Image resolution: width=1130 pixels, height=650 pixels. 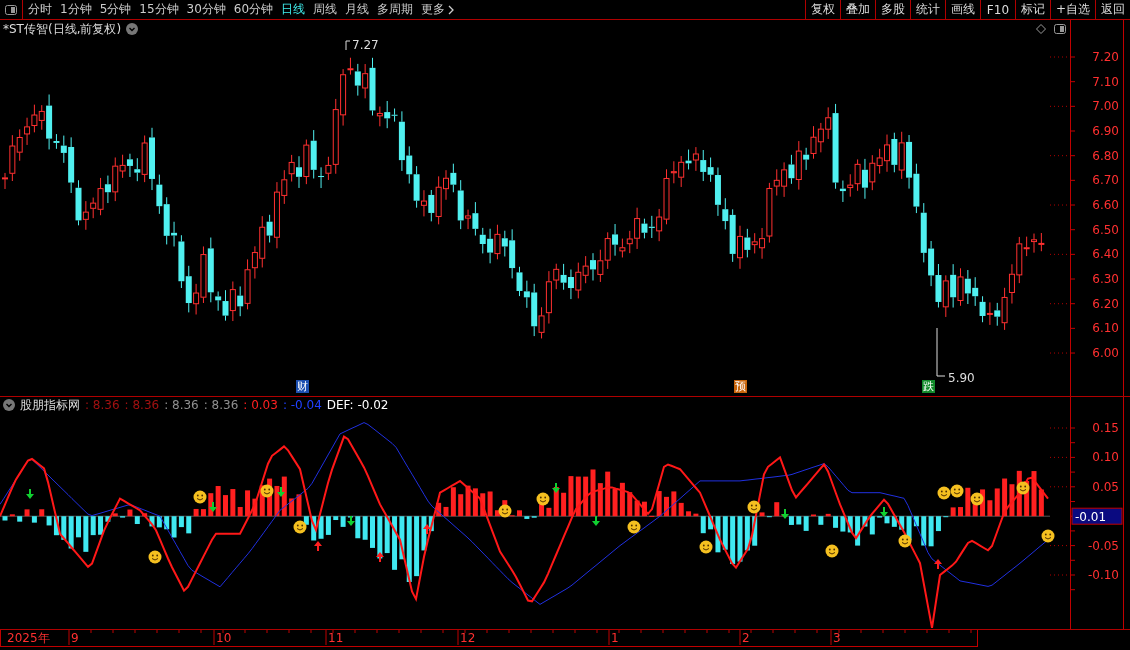 I want to click on indicator-value: : -0.04, so click(x=302, y=405).